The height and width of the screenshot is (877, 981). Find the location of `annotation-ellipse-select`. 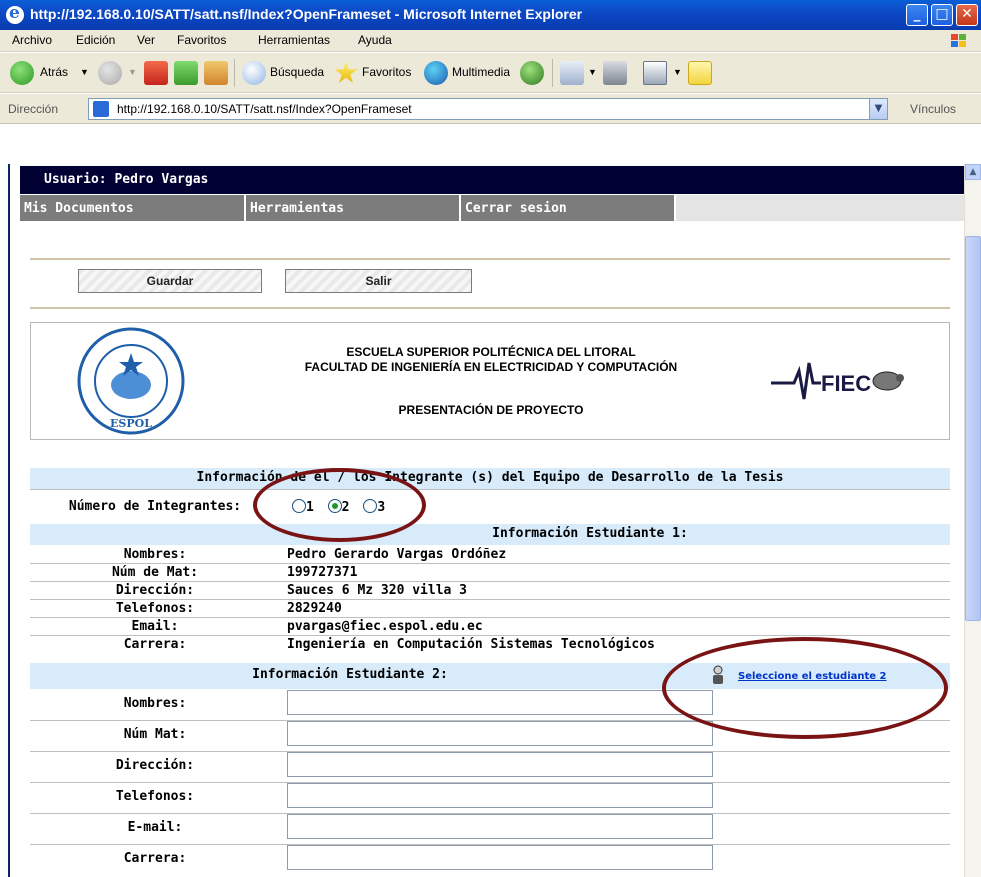

annotation-ellipse-select is located at coordinates (805, 688).